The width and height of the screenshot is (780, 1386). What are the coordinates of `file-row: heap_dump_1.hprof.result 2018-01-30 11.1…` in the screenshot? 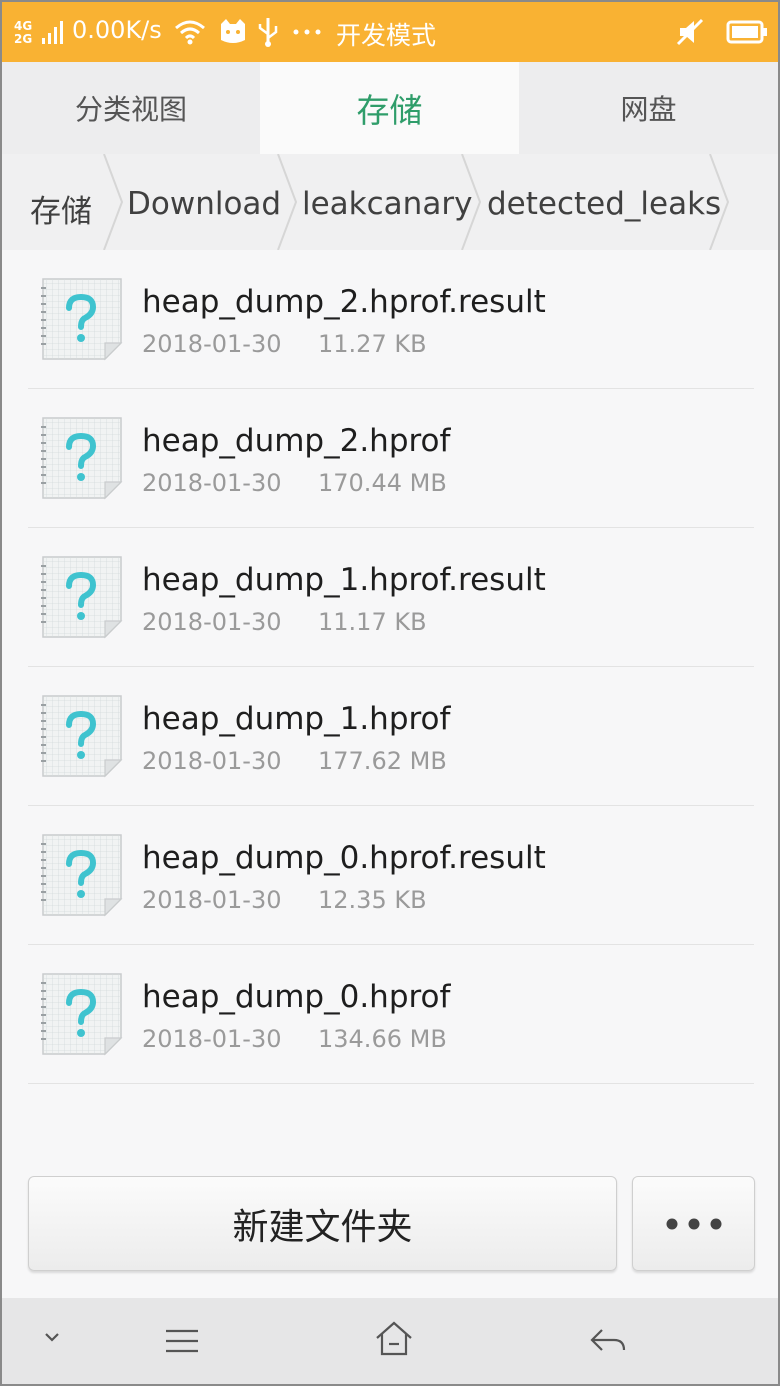 It's located at (391, 597).